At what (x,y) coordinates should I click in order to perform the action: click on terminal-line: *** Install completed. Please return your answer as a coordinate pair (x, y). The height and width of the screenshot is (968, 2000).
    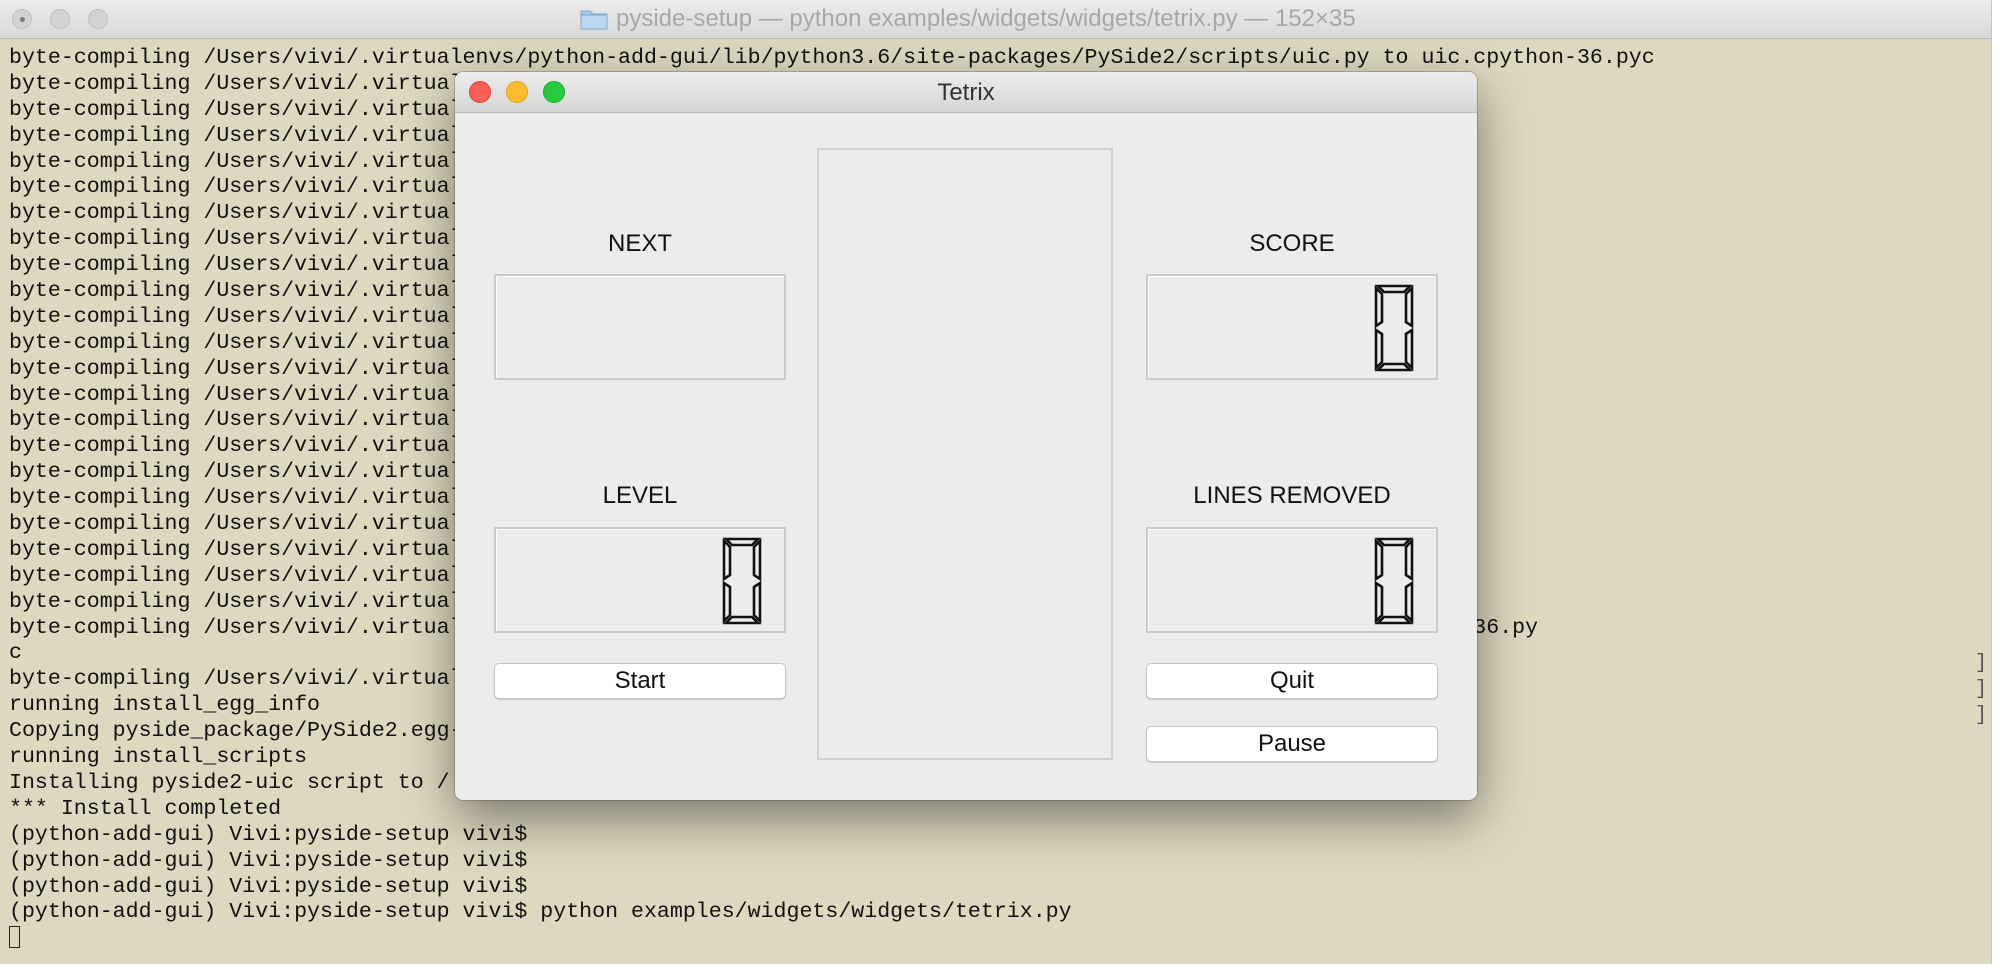
    Looking at the image, I should click on (145, 808).